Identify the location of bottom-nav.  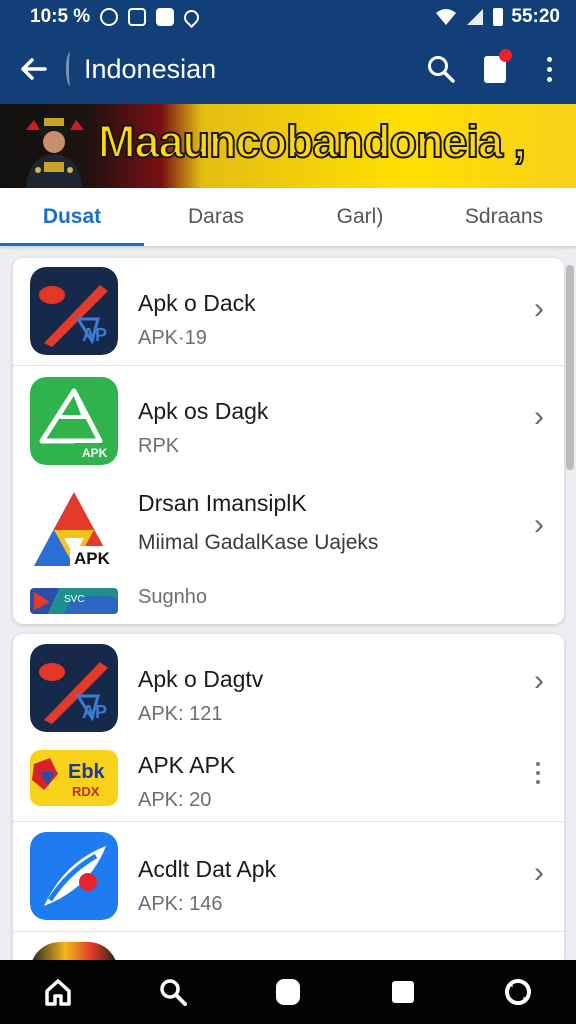
(288, 992).